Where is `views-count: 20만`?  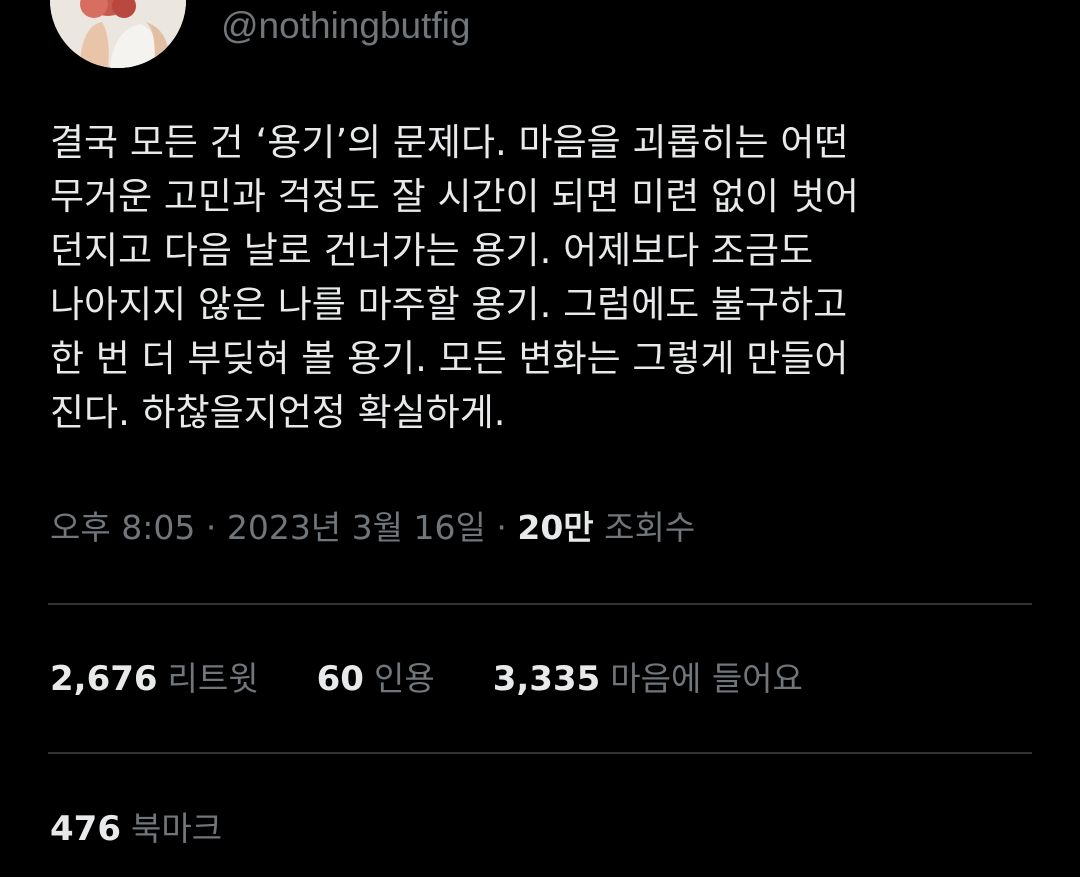 views-count: 20만 is located at coordinates (555, 527).